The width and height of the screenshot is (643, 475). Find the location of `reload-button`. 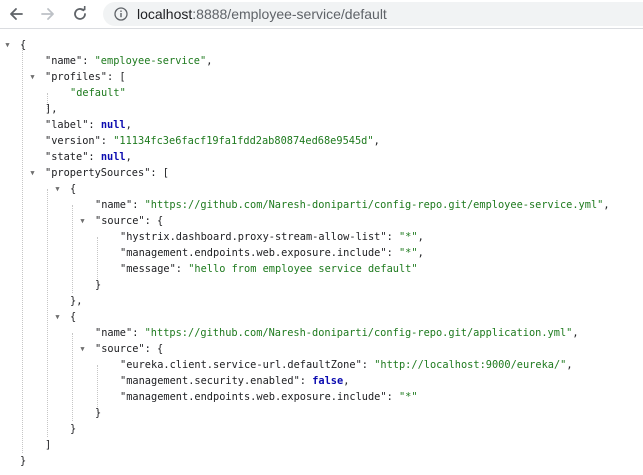

reload-button is located at coordinates (80, 14).